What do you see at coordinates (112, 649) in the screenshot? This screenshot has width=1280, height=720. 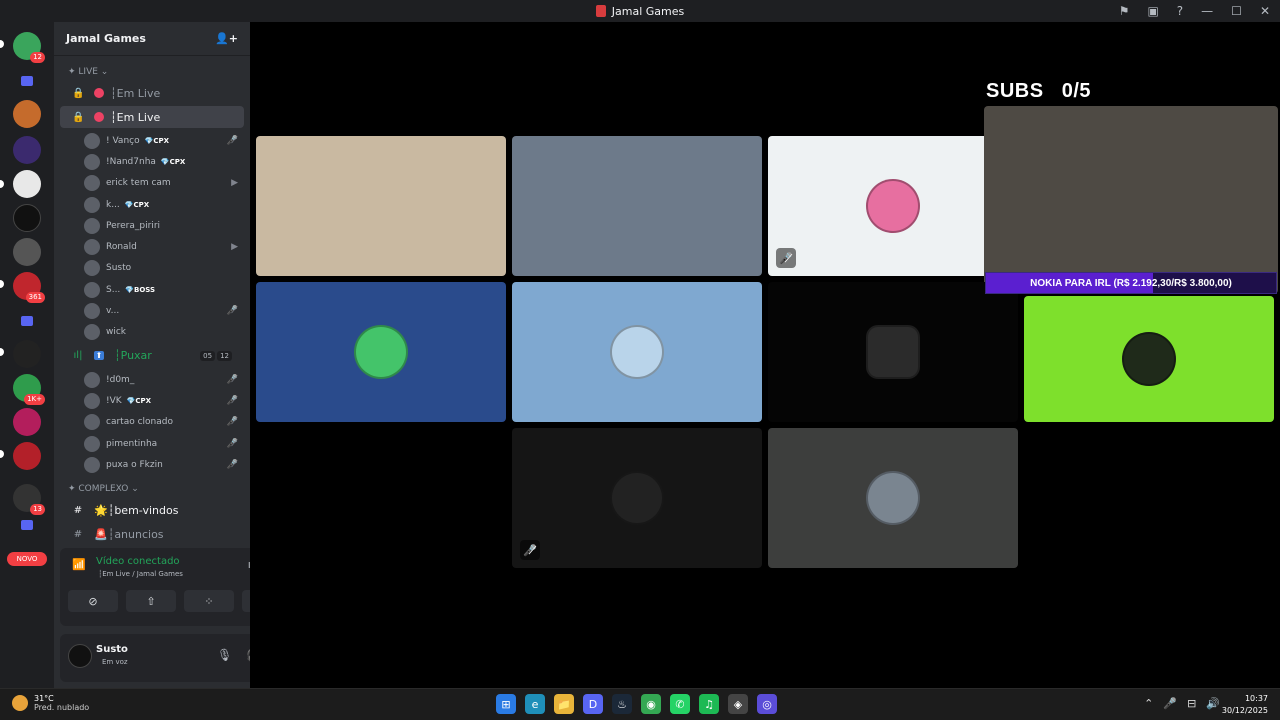 I see `user-name: Susto` at bounding box center [112, 649].